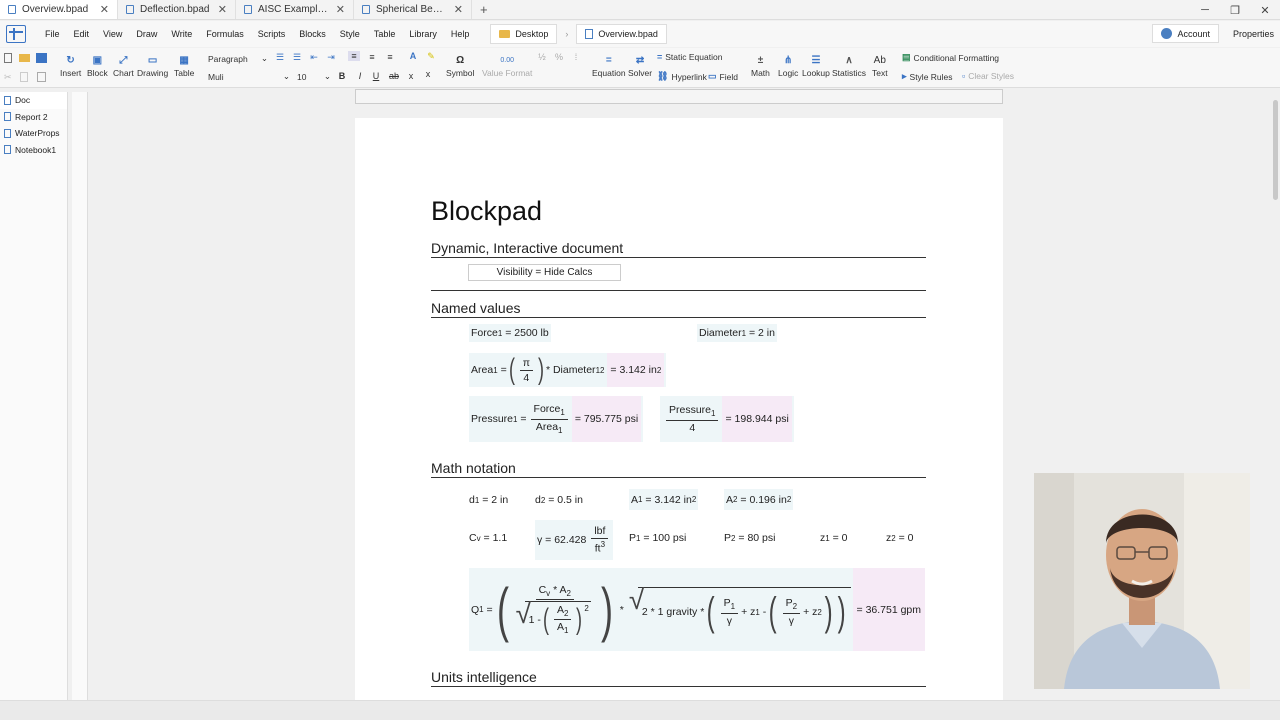 The width and height of the screenshot is (1280, 720). What do you see at coordinates (788, 66) in the screenshot?
I see `logic-button: ⋔ Logic` at bounding box center [788, 66].